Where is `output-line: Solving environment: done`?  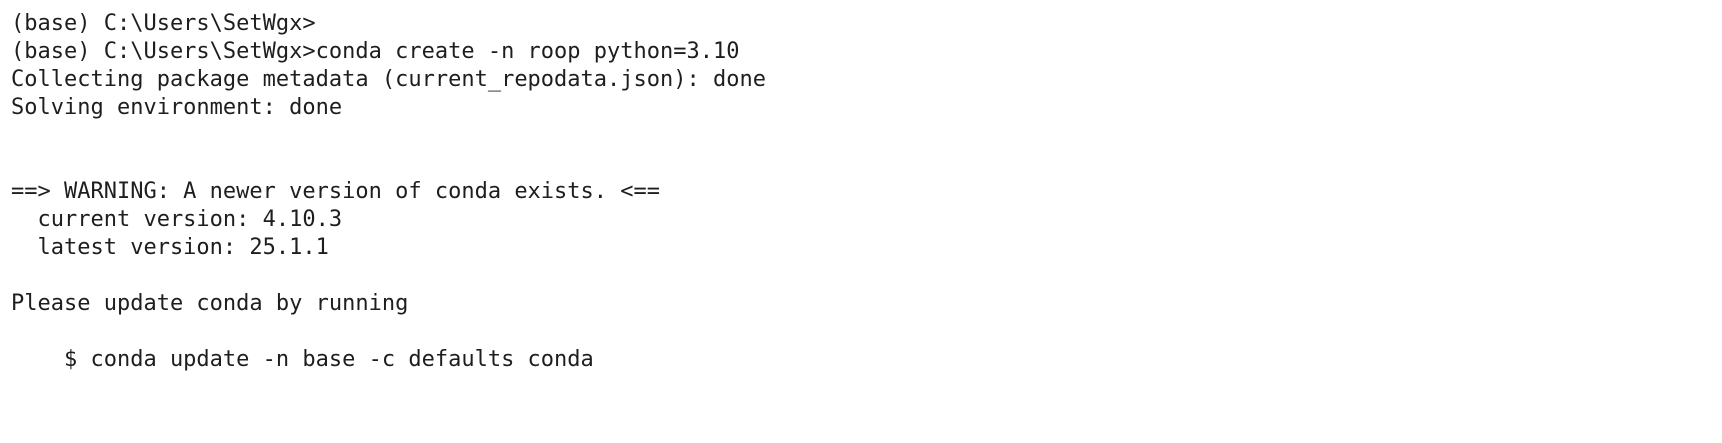 output-line: Solving environment: done is located at coordinates (177, 107).